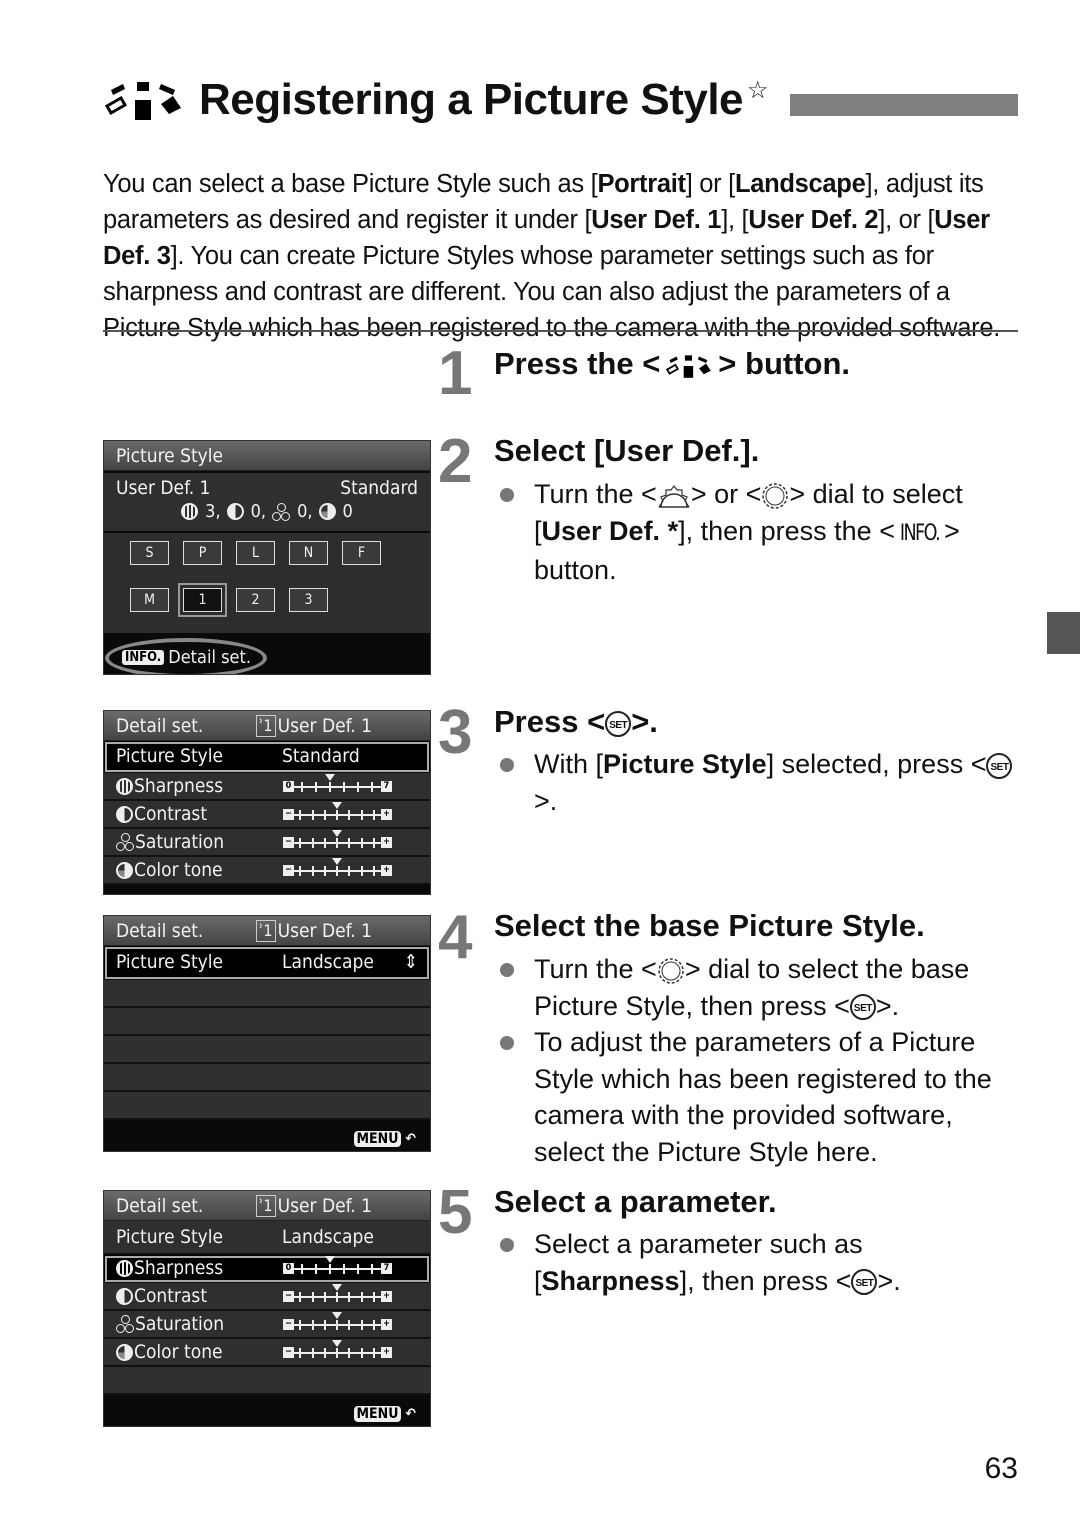 Image resolution: width=1080 pixels, height=1521 pixels. Describe the element at coordinates (142, 101) in the screenshot. I see `picture-style-icon` at that location.